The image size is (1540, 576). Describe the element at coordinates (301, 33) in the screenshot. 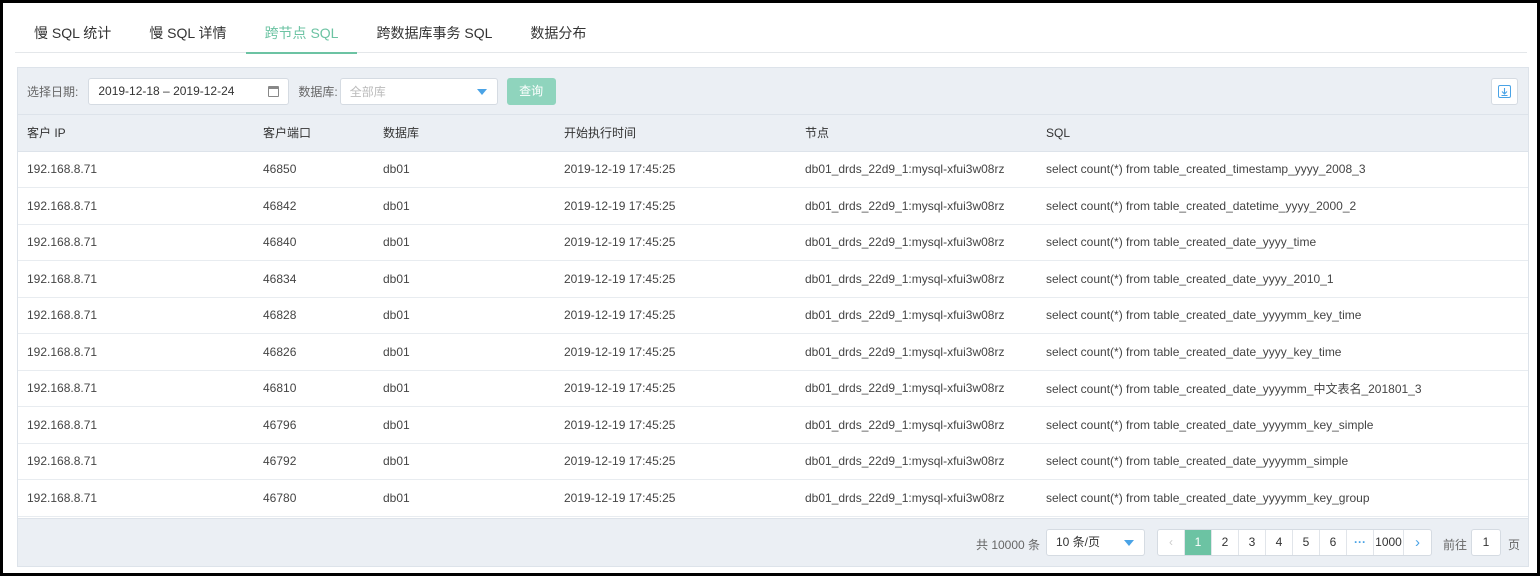

I see `tab-cross-node-sql: 跨节点 SQL` at that location.